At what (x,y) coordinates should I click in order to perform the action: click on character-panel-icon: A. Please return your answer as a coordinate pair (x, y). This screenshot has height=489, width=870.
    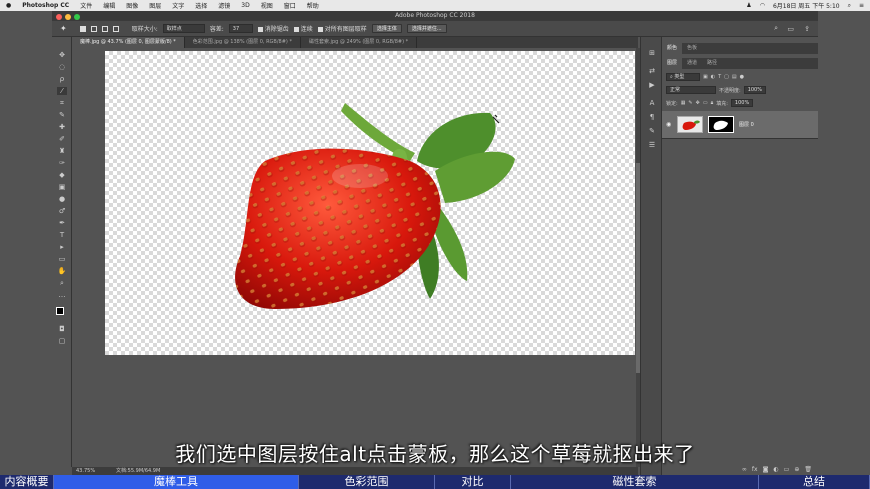
    Looking at the image, I should click on (652, 103).